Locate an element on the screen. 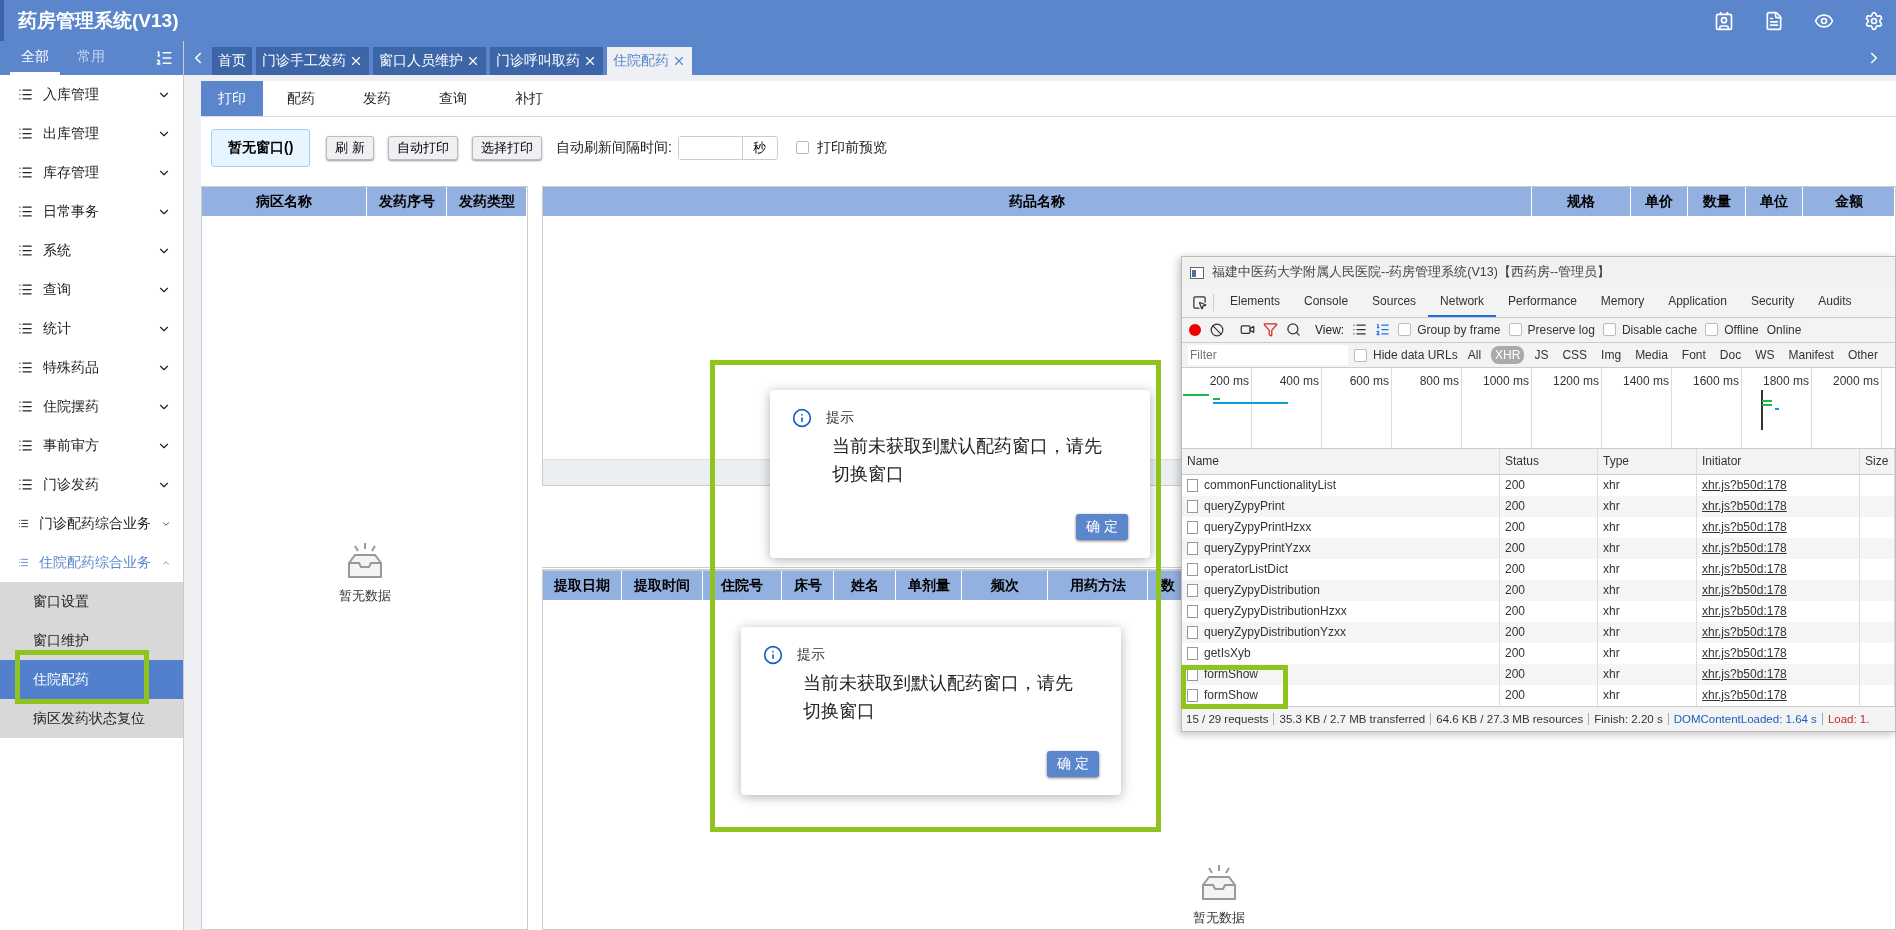  sidebar-item: 入库管理 is located at coordinates (91, 94).